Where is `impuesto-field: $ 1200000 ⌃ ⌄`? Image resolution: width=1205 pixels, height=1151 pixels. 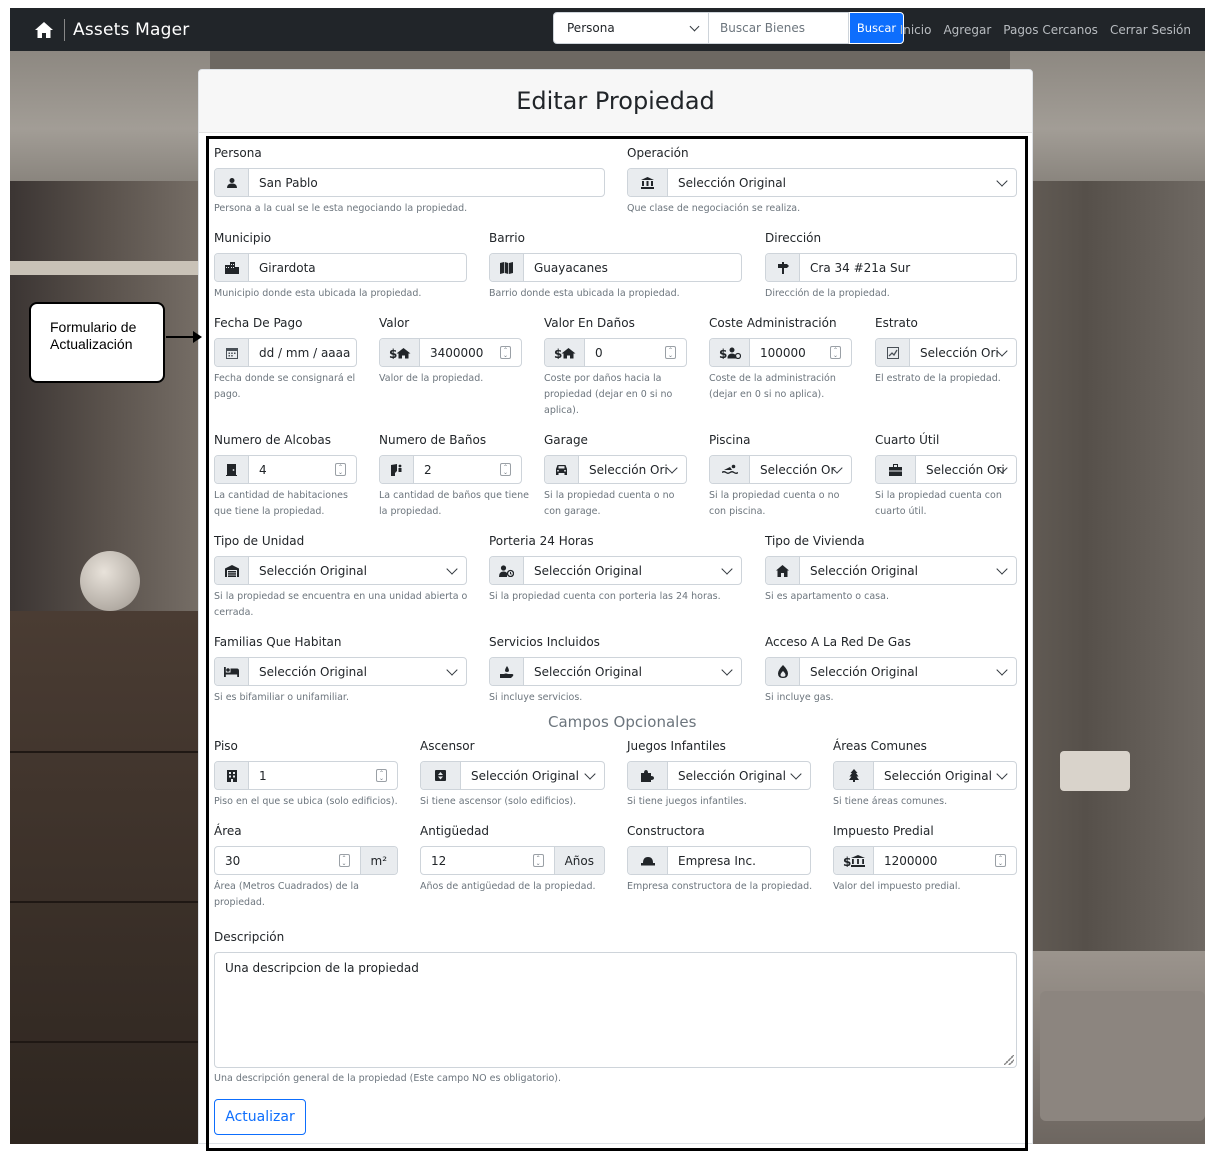 impuesto-field: $ 1200000 ⌃ ⌄ is located at coordinates (925, 860).